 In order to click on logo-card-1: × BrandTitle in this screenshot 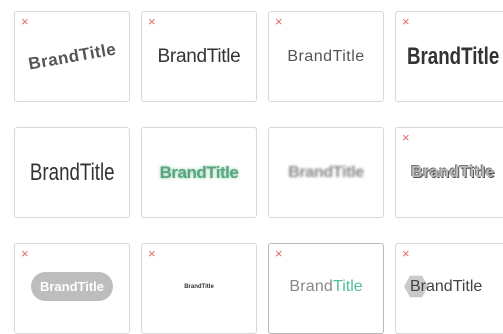, I will do `click(72, 56)`.